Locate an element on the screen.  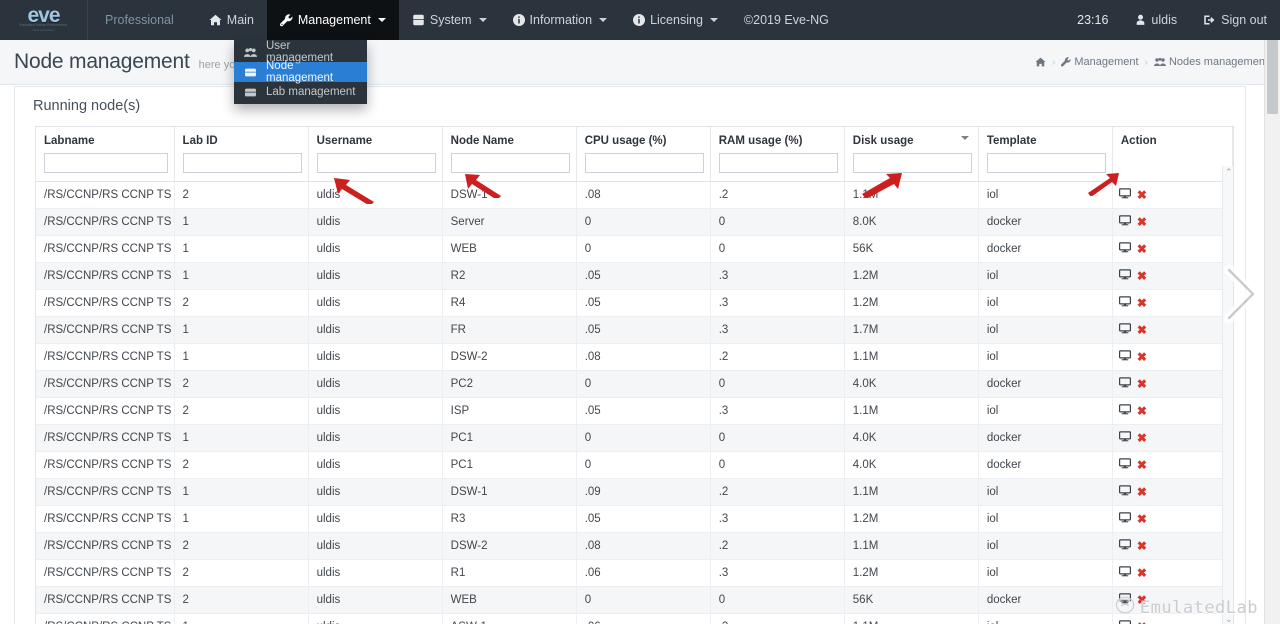
page-scrollbar: ⌃ is located at coordinates (1272, 332).